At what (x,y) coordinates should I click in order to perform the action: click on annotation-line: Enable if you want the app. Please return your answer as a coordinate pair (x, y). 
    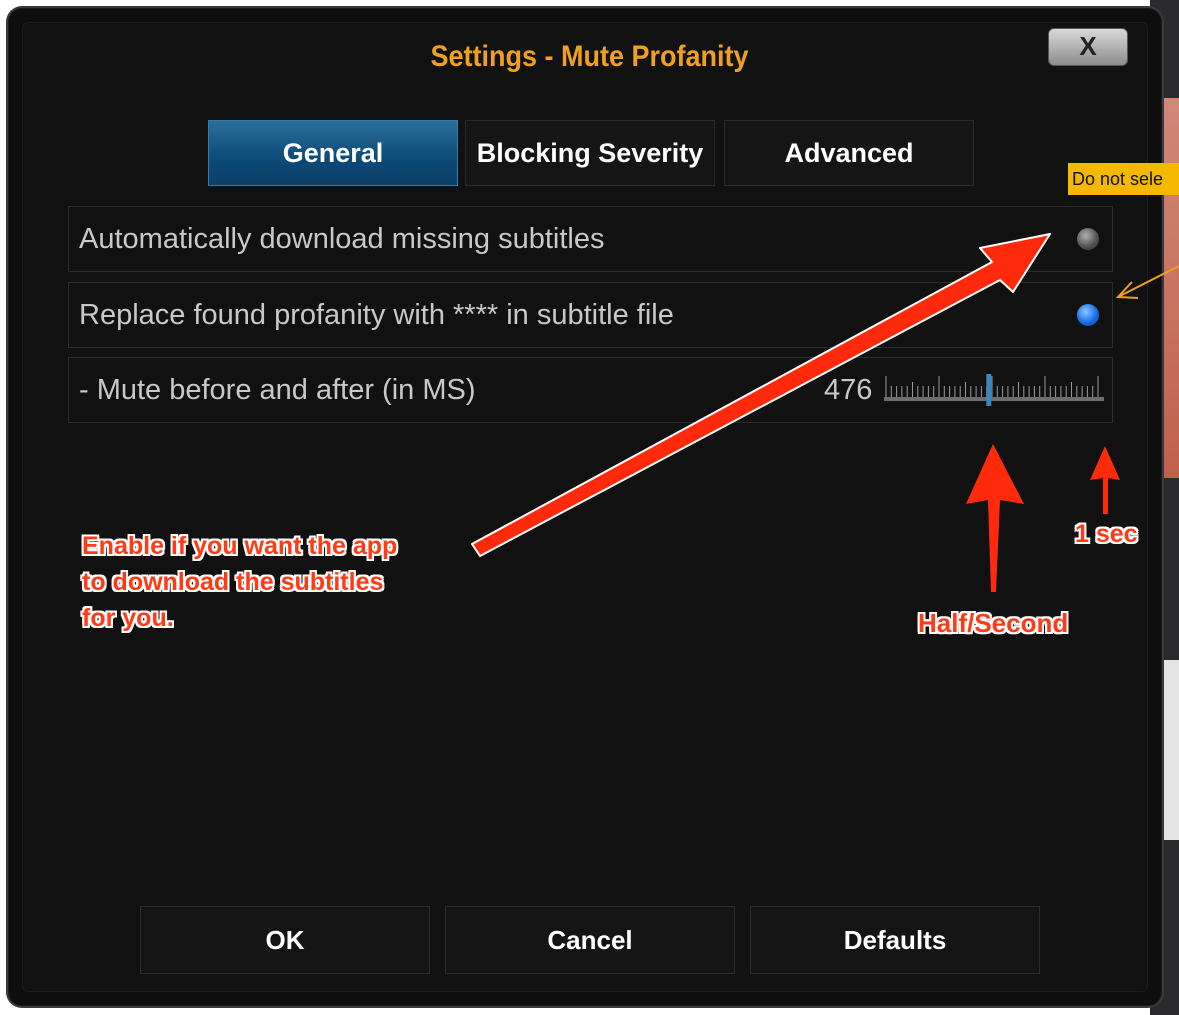
    Looking at the image, I should click on (240, 546).